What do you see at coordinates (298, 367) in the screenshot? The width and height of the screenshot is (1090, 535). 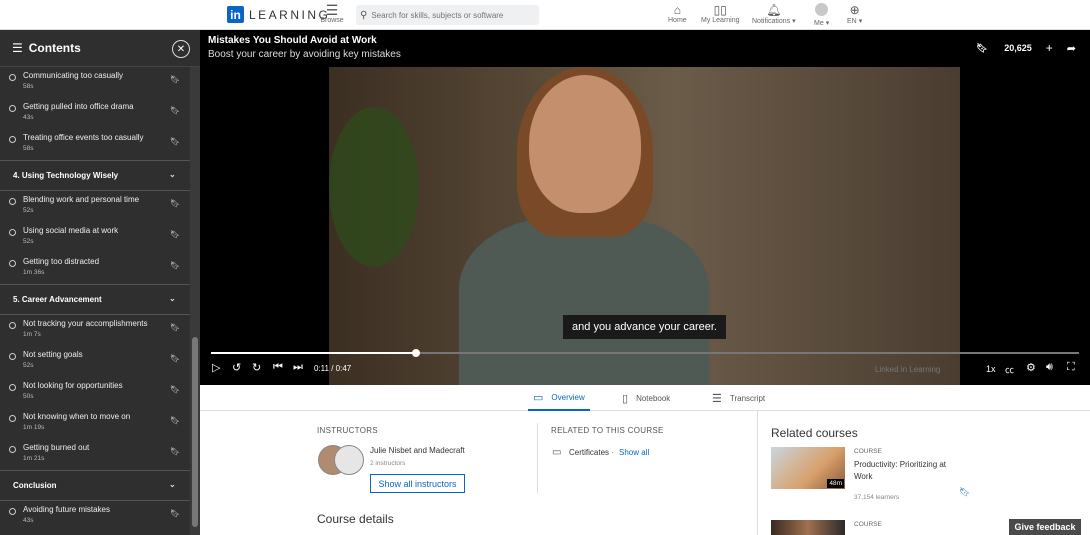 I see `next-icon: ⏭︎` at bounding box center [298, 367].